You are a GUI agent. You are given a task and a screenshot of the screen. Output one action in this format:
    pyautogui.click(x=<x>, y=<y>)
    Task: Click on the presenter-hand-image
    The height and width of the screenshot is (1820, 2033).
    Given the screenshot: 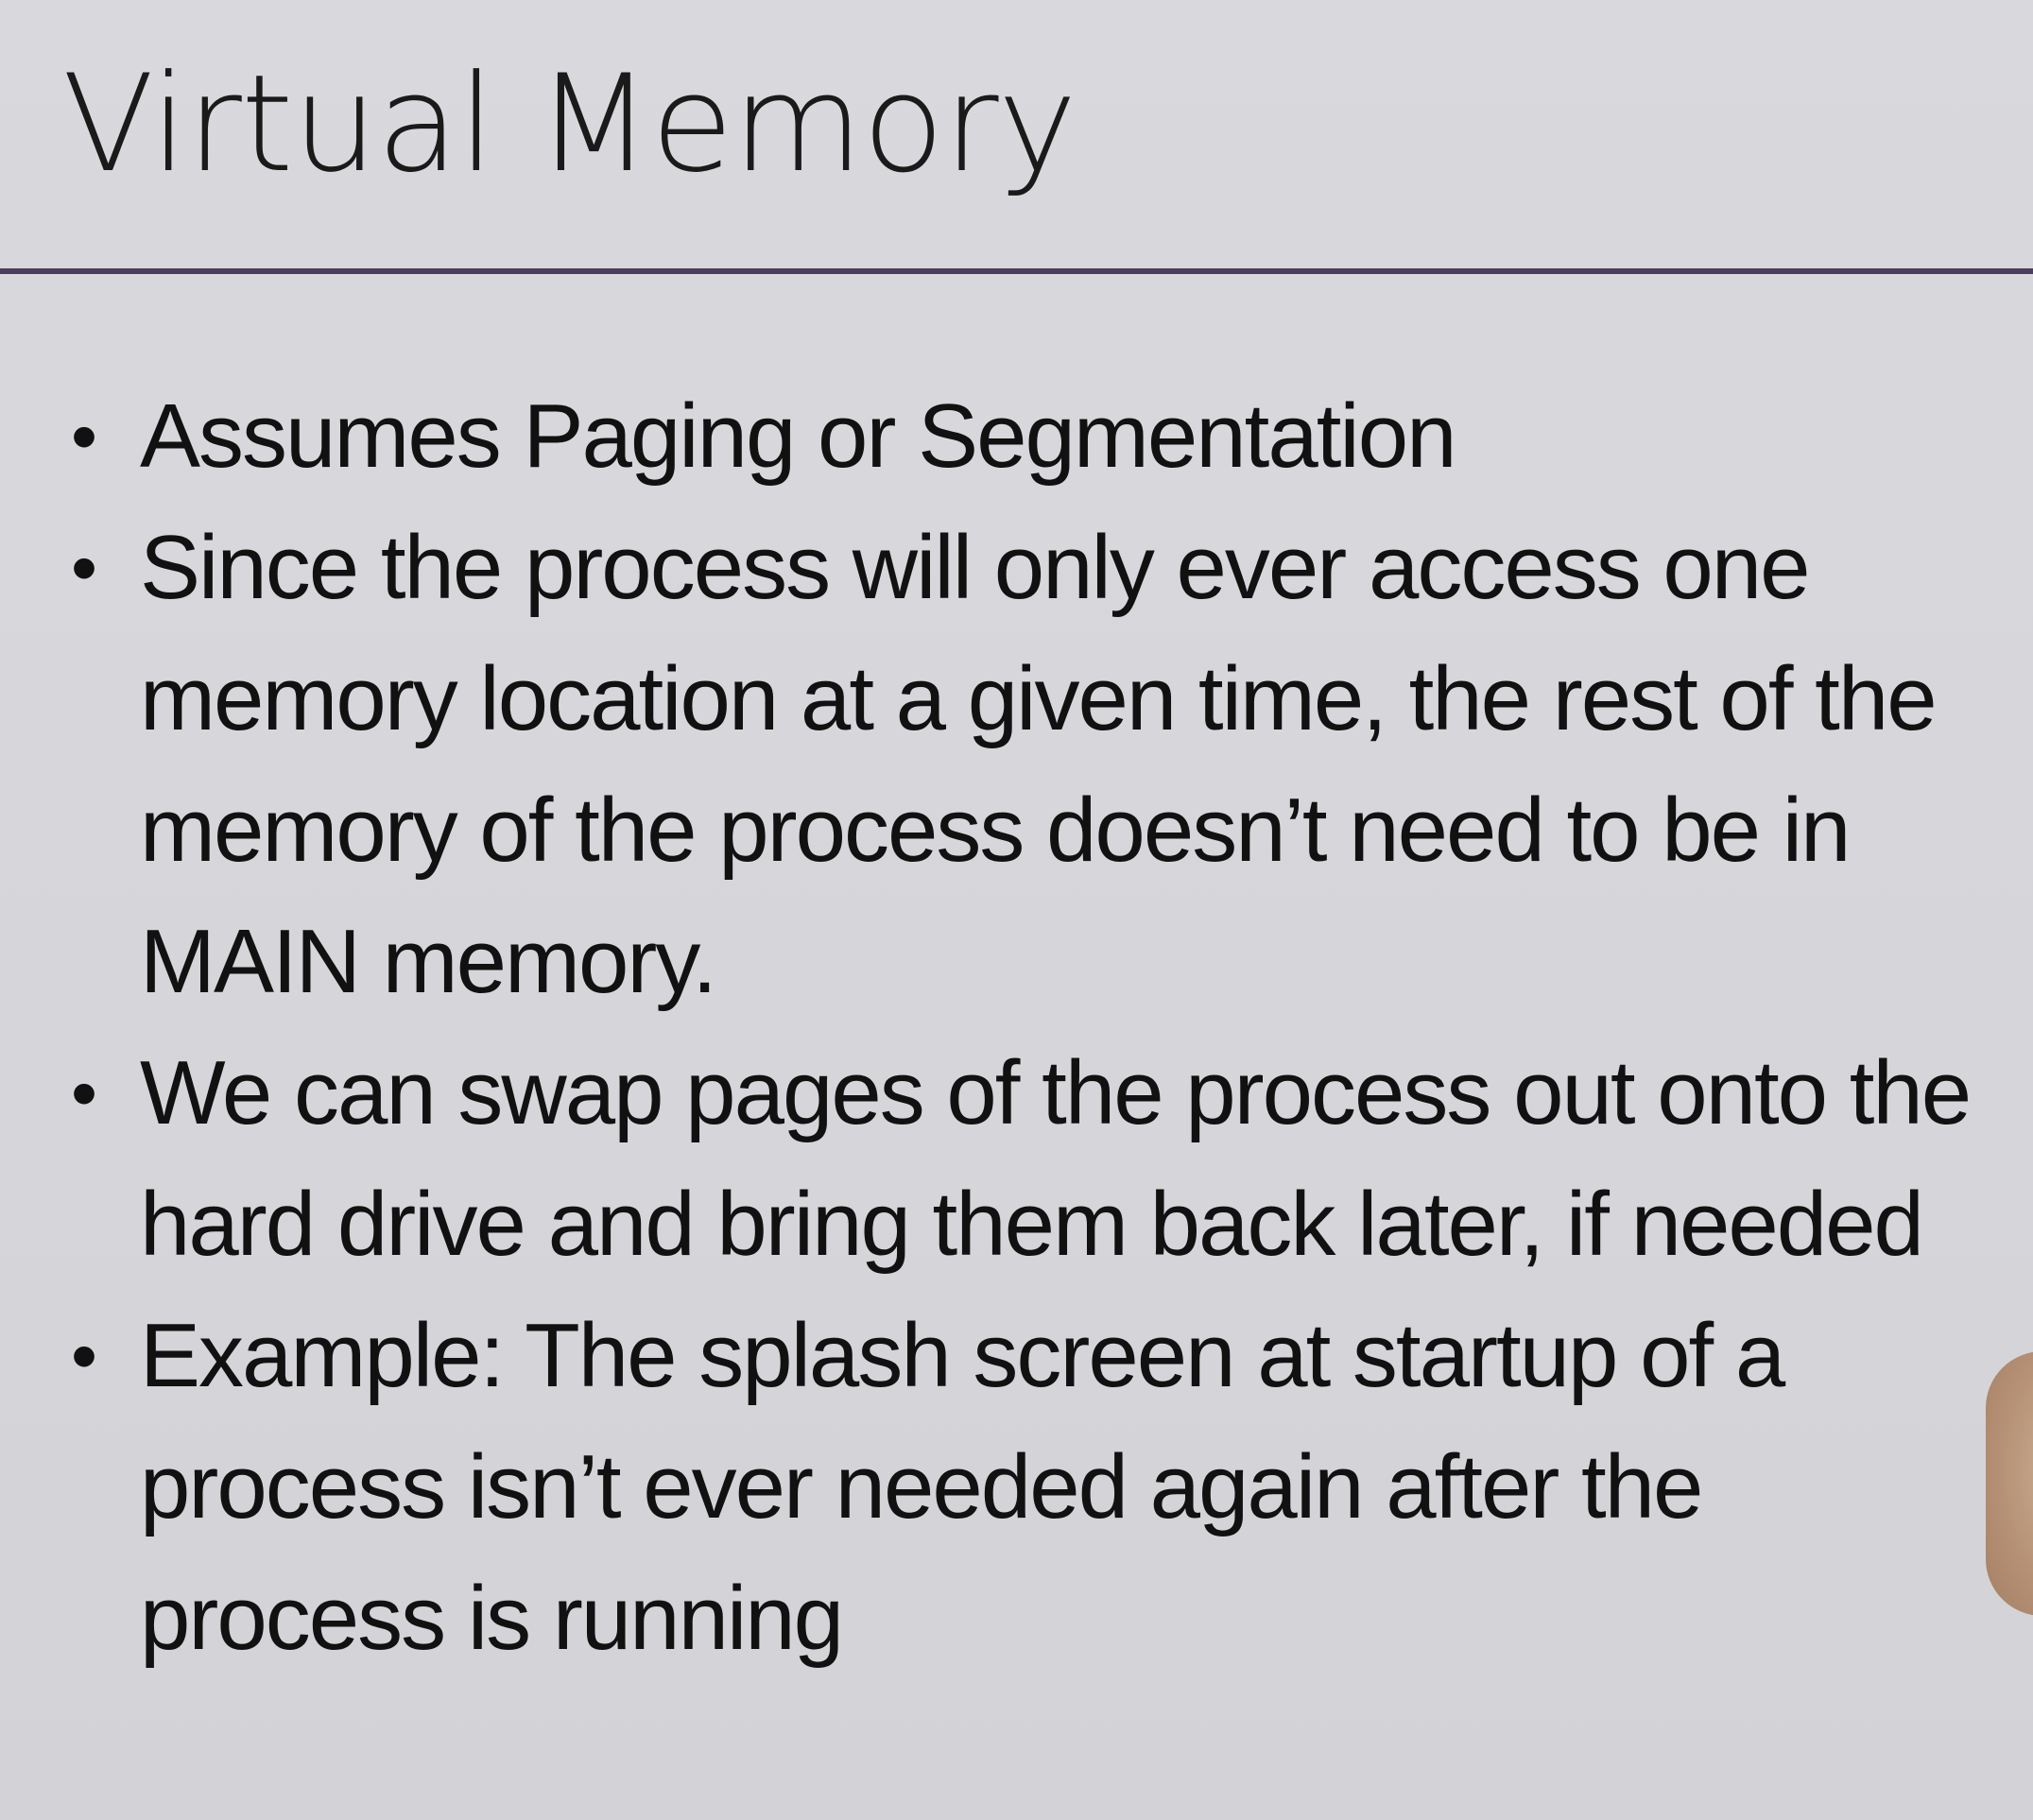 What is the action you would take?
    pyautogui.click(x=2009, y=1483)
    